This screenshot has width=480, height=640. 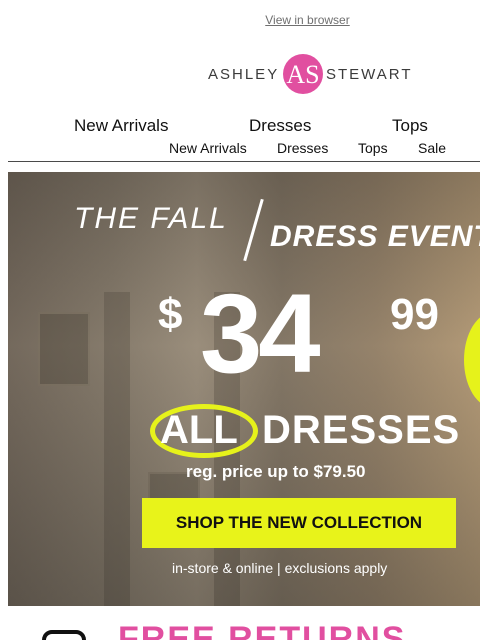 I want to click on hero-title-part2: DRESS EVENT, so click(x=375, y=236).